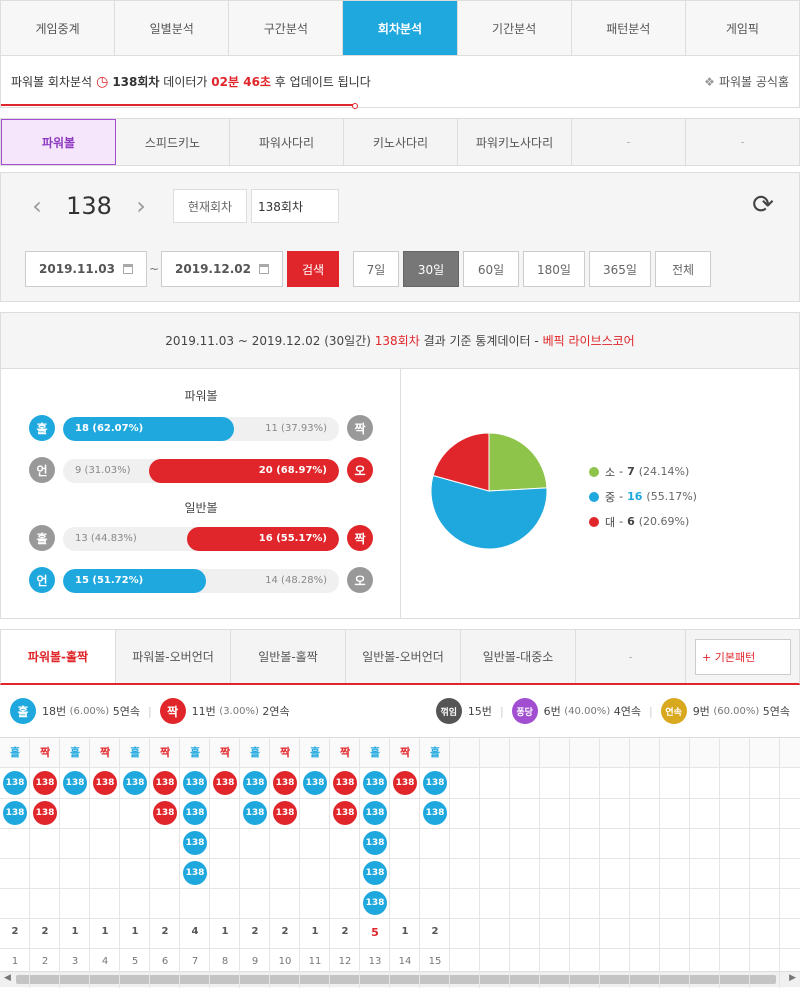 The width and height of the screenshot is (800, 995). What do you see at coordinates (315, 961) in the screenshot?
I see `column-index: 11` at bounding box center [315, 961].